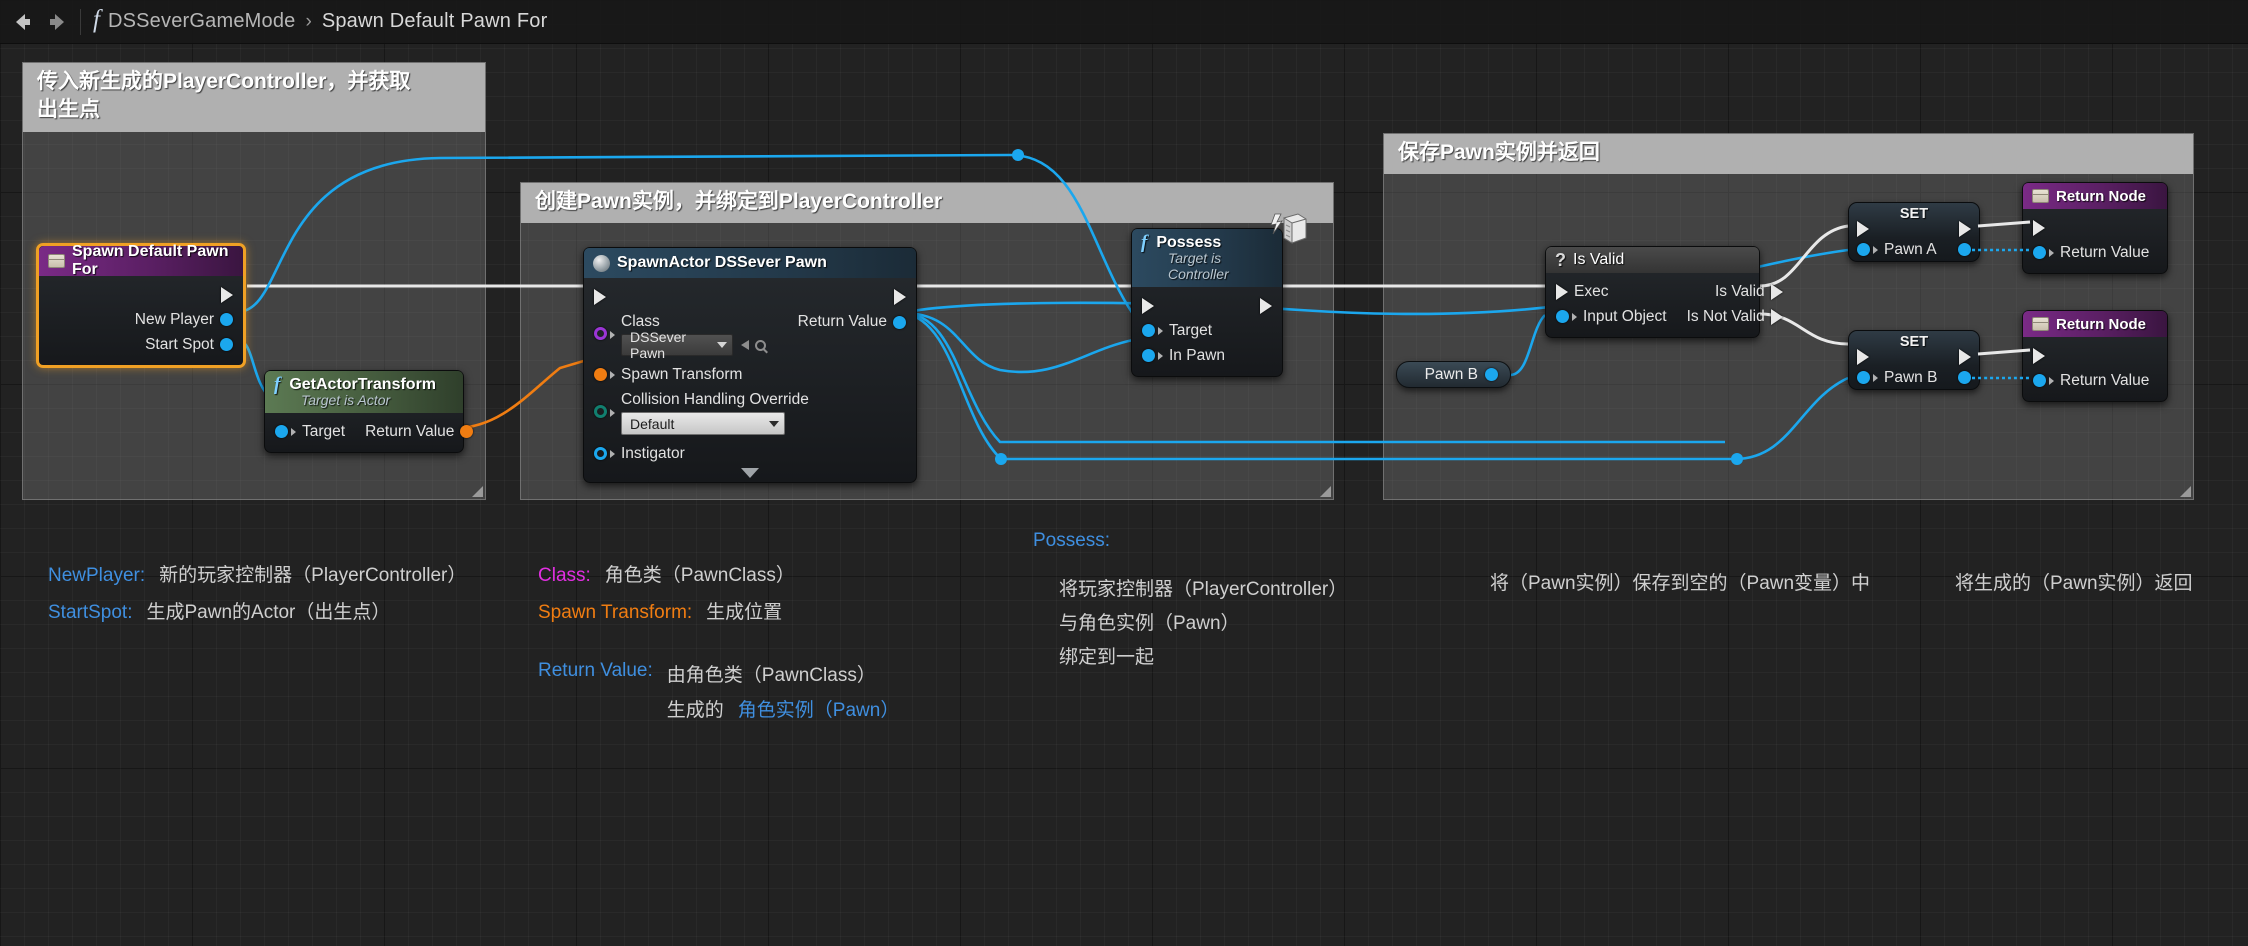  What do you see at coordinates (1898, 377) in the screenshot?
I see `pin-pawn-b: Pawn B` at bounding box center [1898, 377].